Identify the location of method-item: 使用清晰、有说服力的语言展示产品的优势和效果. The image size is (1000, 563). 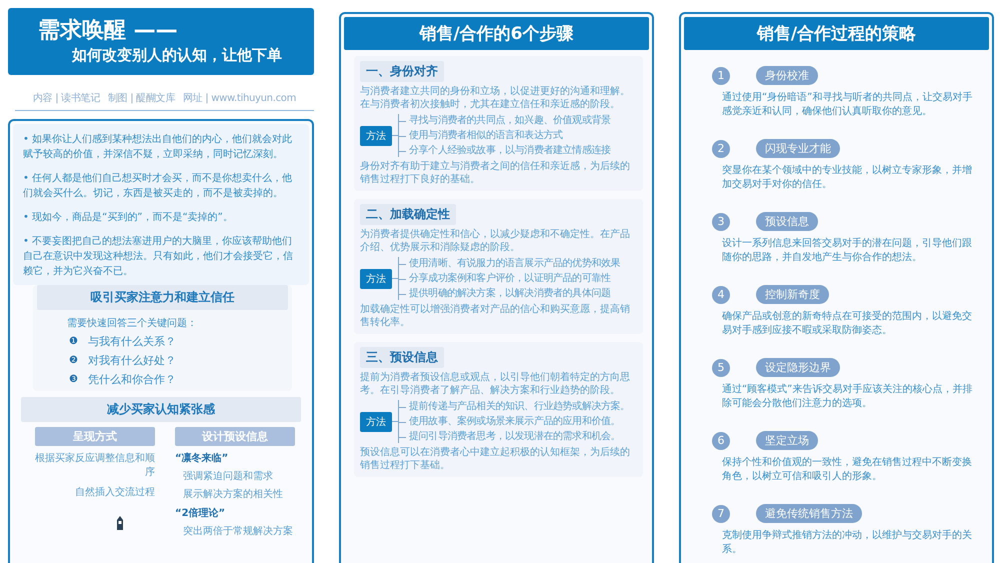
(509, 263).